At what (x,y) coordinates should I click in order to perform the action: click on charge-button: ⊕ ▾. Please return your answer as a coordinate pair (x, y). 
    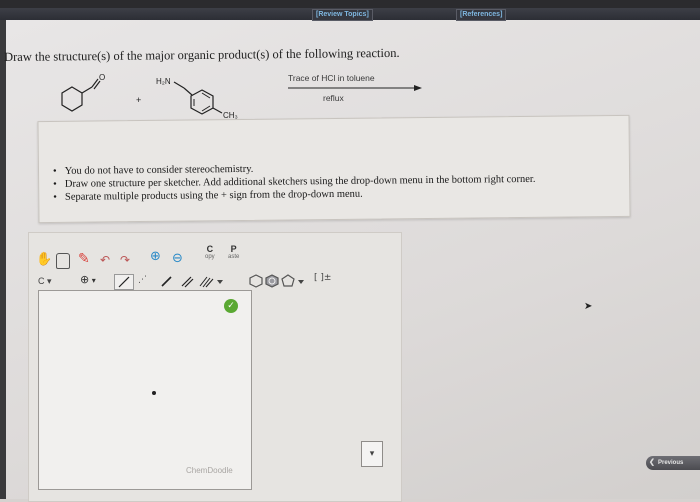
    Looking at the image, I should click on (88, 279).